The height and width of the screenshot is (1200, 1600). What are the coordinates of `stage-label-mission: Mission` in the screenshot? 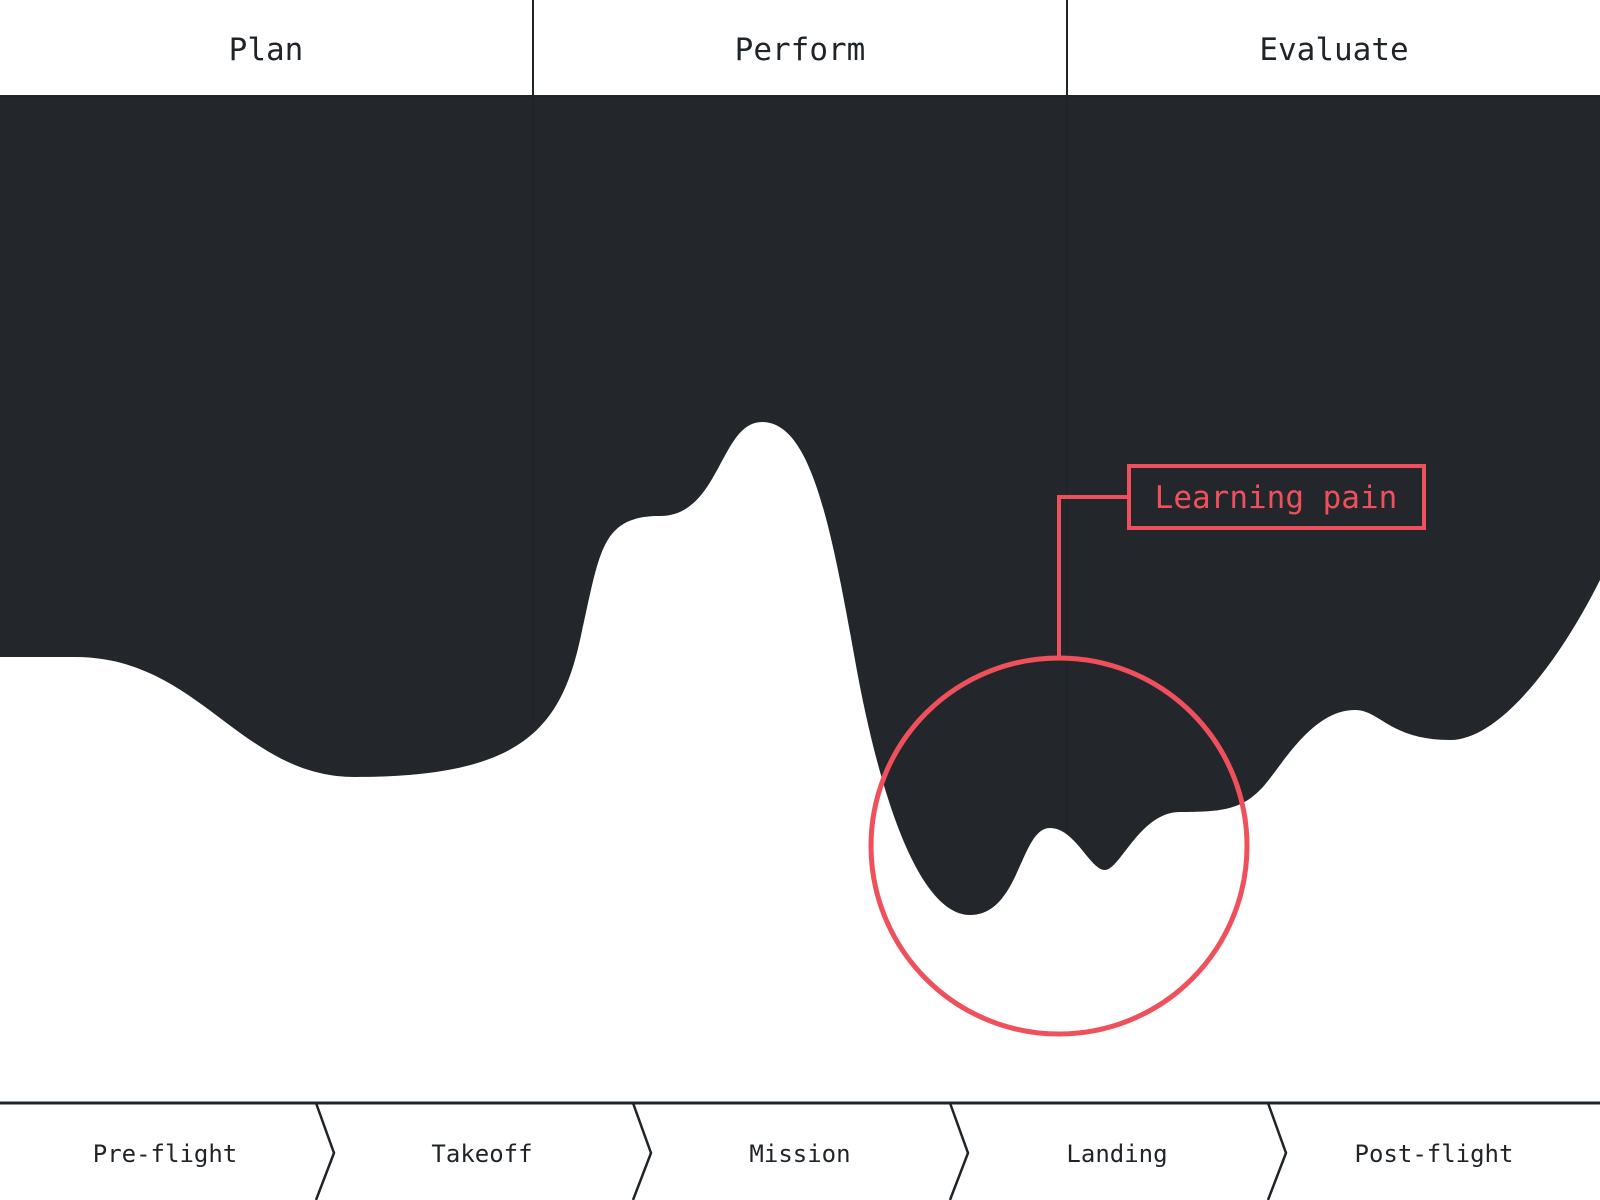 It's located at (799, 1154).